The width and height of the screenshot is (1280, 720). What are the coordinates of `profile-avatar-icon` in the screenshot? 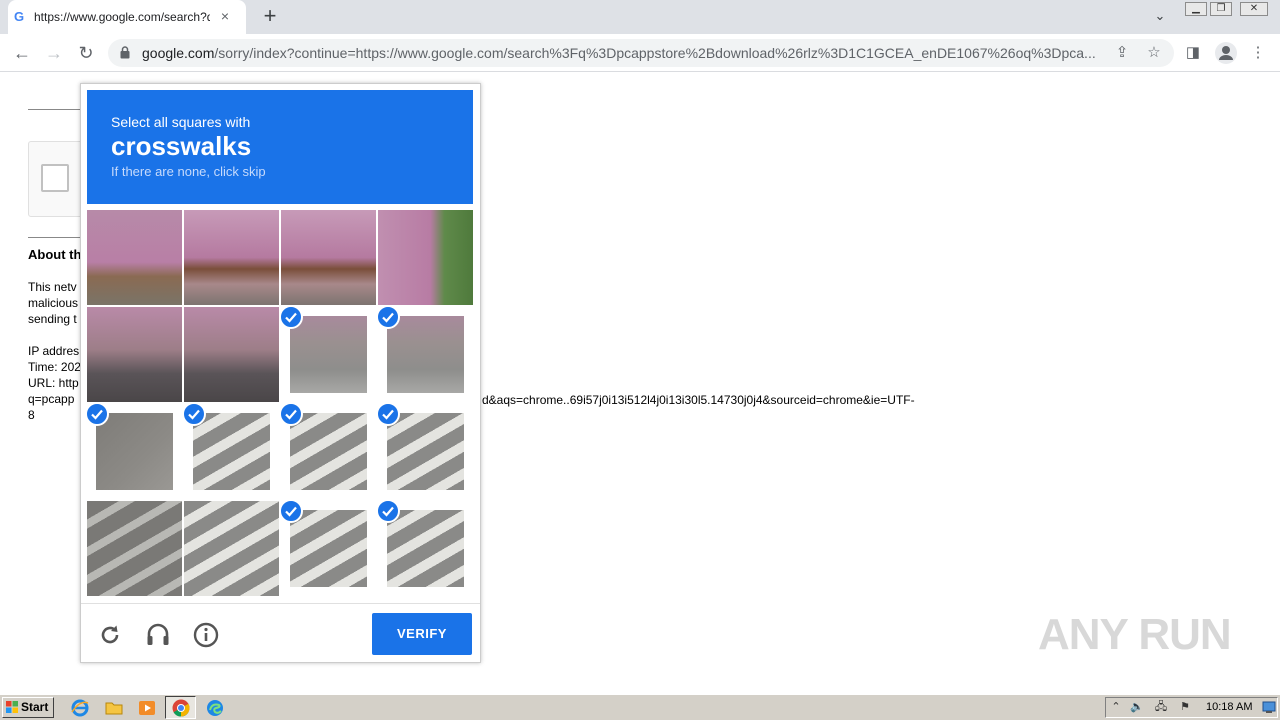 It's located at (1226, 53).